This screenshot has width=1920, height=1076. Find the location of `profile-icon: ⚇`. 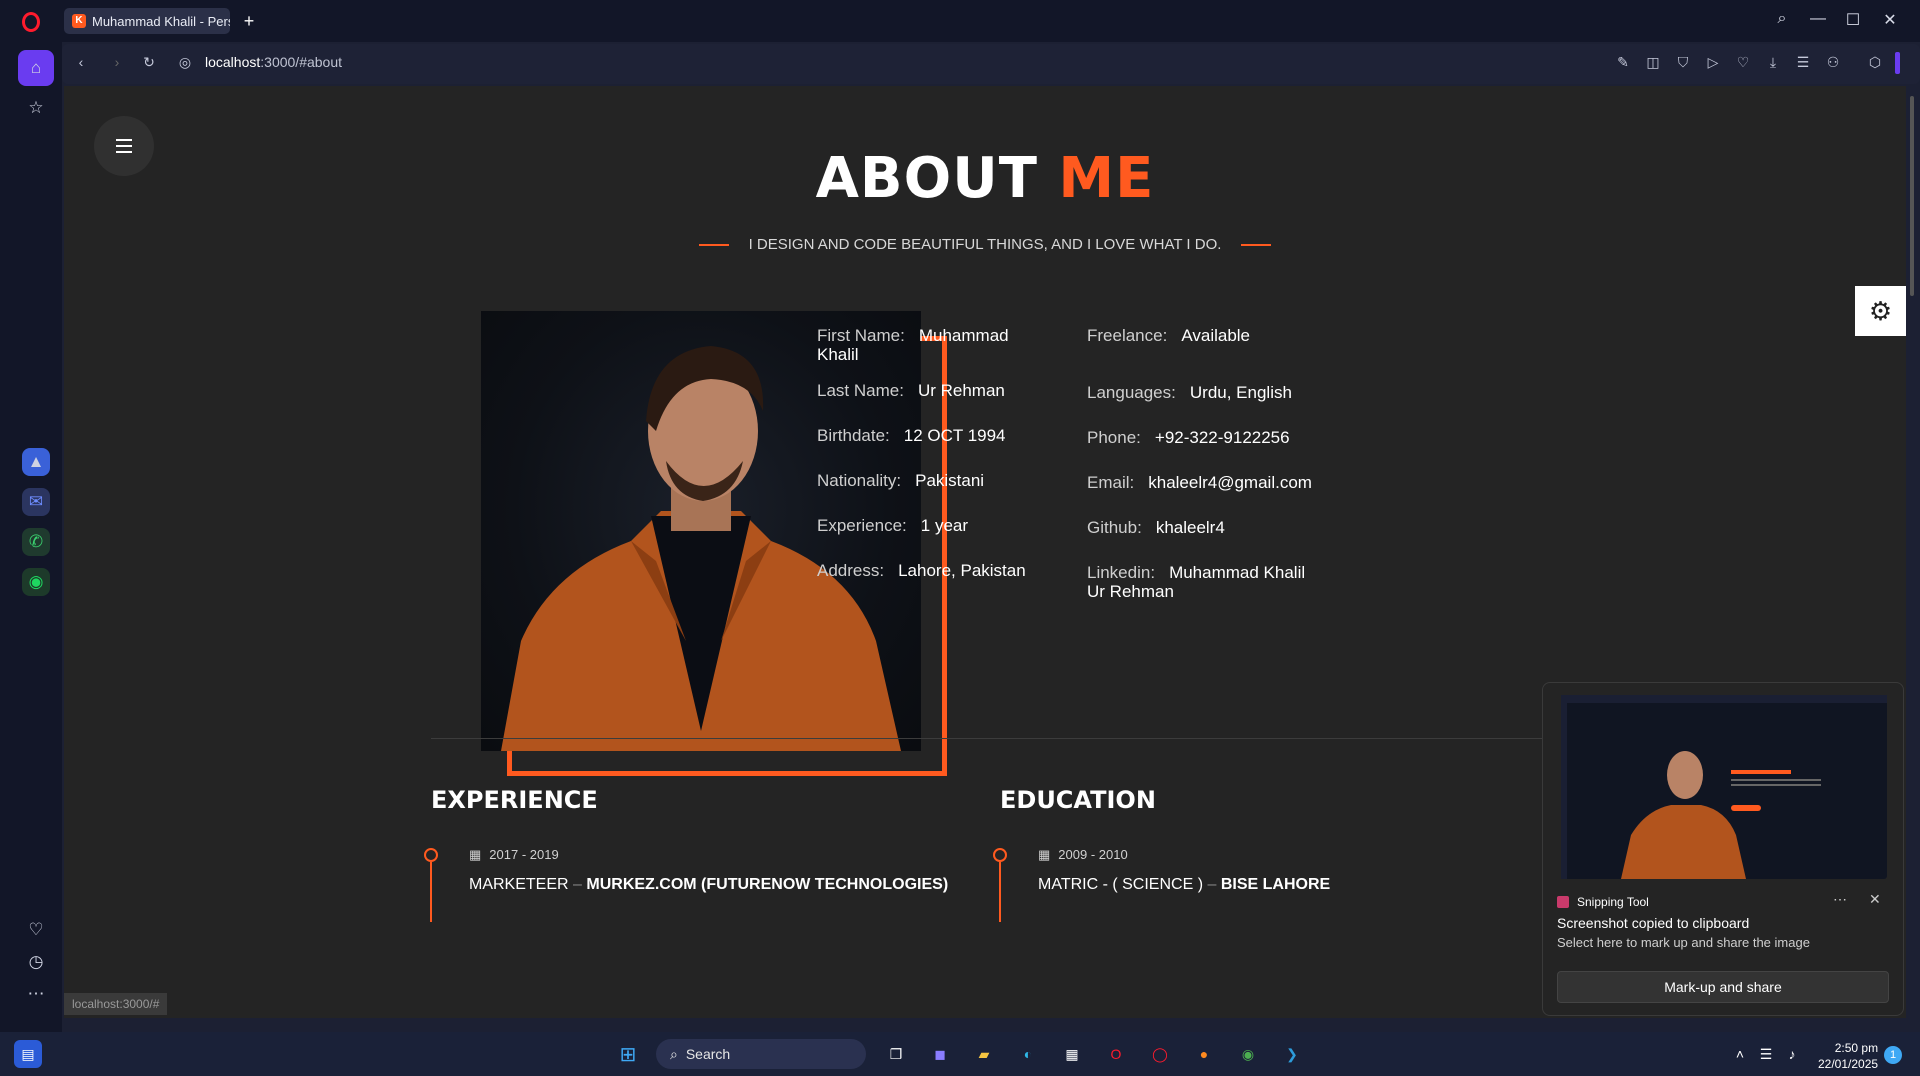

profile-icon: ⚇ is located at coordinates (1833, 62).